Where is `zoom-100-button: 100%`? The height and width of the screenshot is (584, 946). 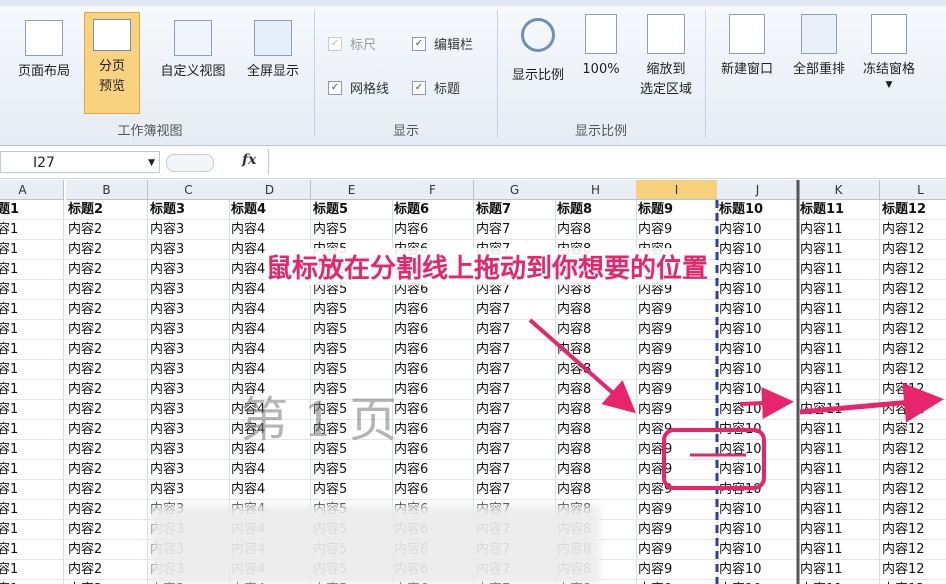
zoom-100-button: 100% is located at coordinates (601, 47).